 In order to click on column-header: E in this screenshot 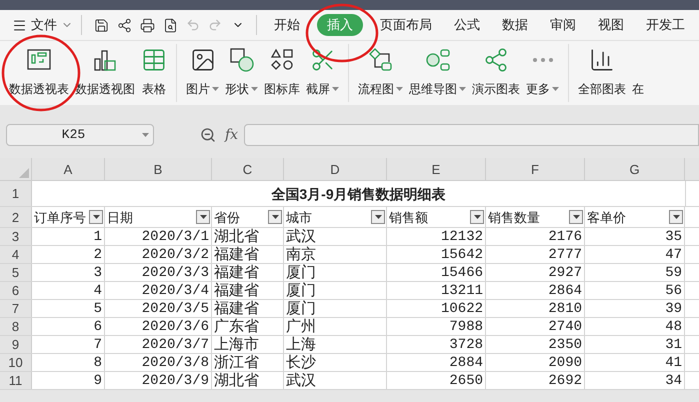, I will do `click(436, 169)`.